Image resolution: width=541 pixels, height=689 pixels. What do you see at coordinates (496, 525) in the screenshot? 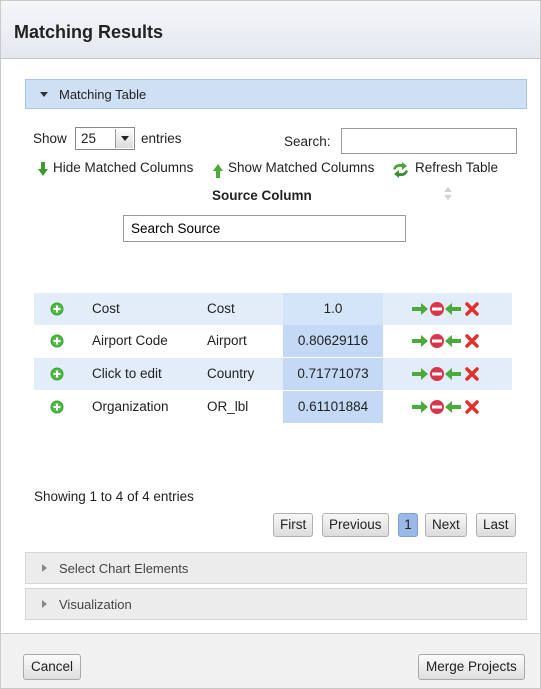
I see `last-page-button: Last` at bounding box center [496, 525].